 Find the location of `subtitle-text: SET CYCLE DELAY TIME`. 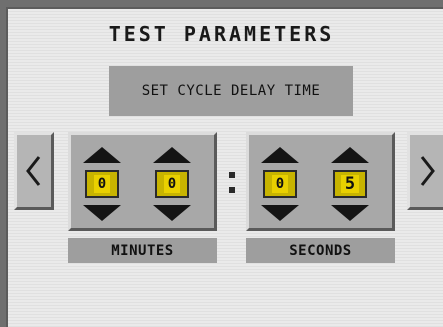

subtitle-text: SET CYCLE DELAY TIME is located at coordinates (231, 91).